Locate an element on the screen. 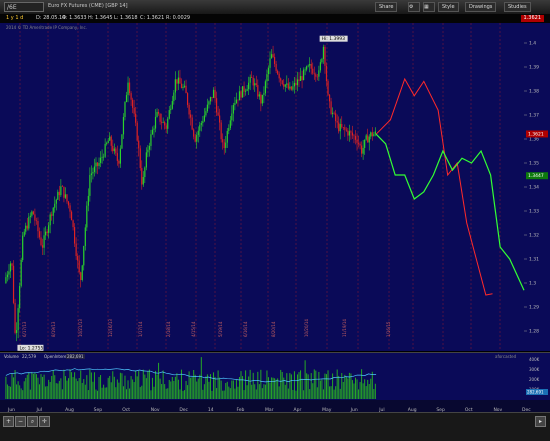 This screenshot has height=441, width=550. grid-icon: ▦ is located at coordinates (429, 7).